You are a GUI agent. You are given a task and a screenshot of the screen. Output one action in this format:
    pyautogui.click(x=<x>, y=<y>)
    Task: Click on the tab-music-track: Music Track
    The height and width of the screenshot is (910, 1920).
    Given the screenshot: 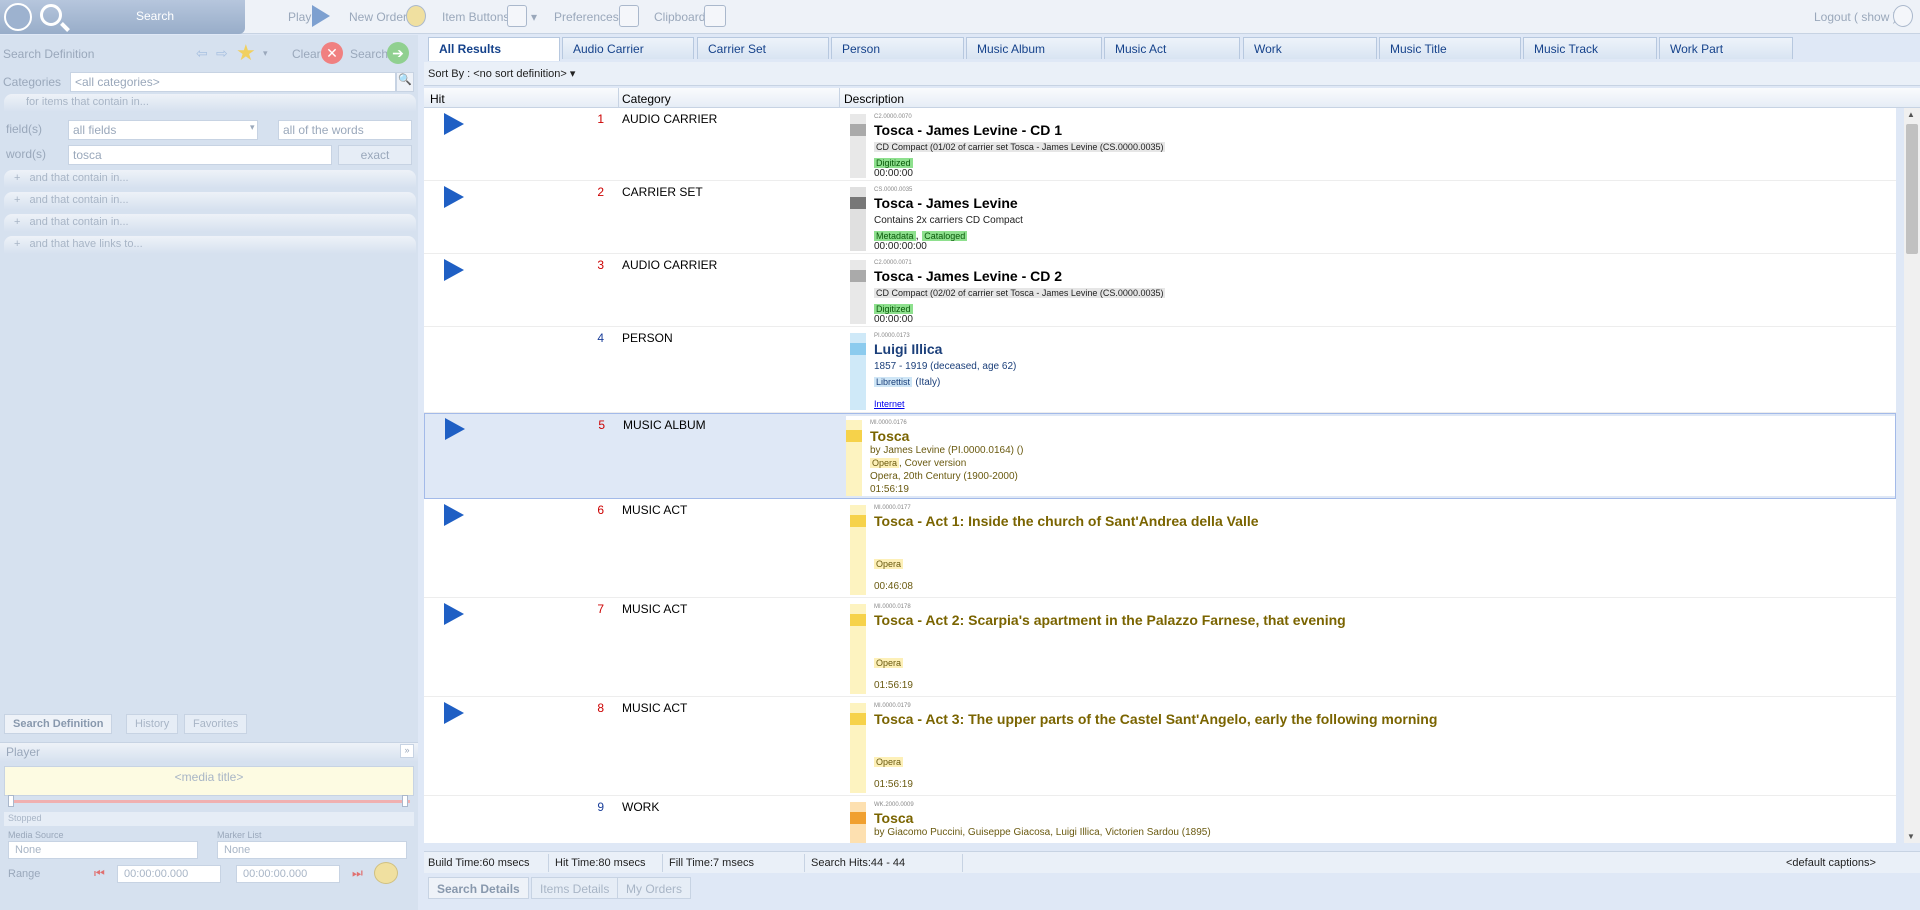 What is the action you would take?
    pyautogui.click(x=1590, y=48)
    